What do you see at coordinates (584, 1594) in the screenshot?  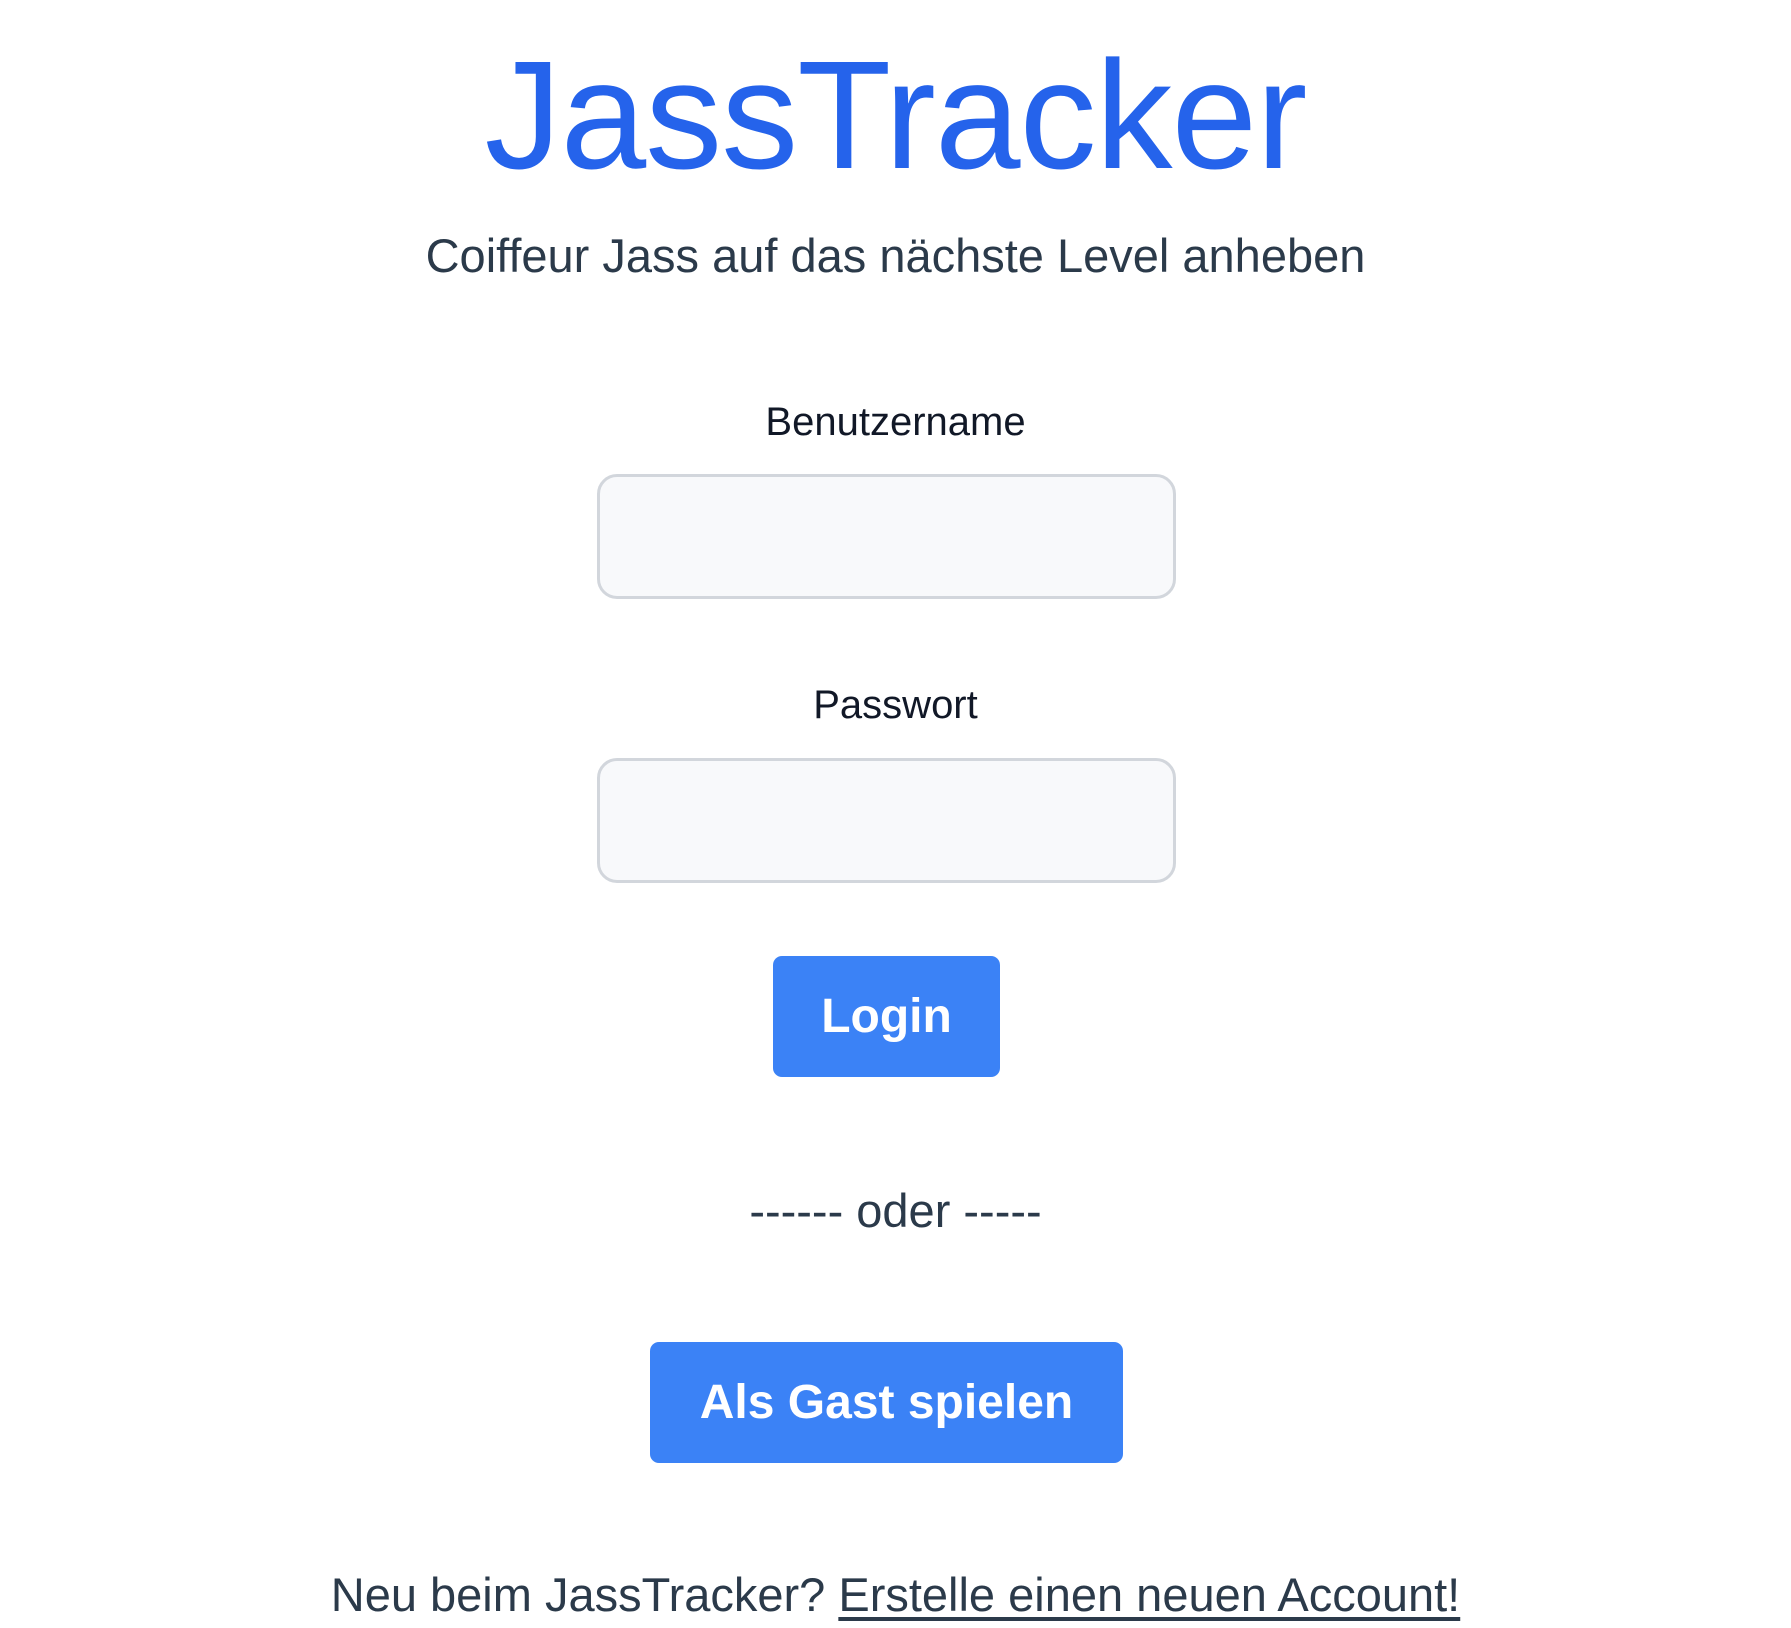 I see `register-prompt-text: Neu beim JassTracker?` at bounding box center [584, 1594].